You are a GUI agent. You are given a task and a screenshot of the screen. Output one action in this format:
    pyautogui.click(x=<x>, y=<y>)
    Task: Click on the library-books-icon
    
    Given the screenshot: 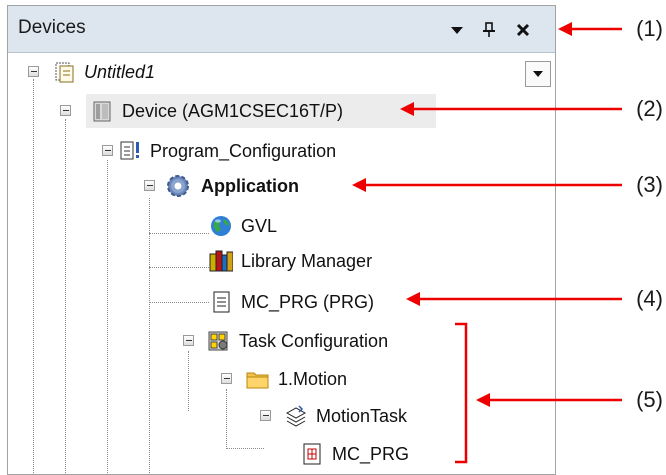 What is the action you would take?
    pyautogui.click(x=221, y=261)
    